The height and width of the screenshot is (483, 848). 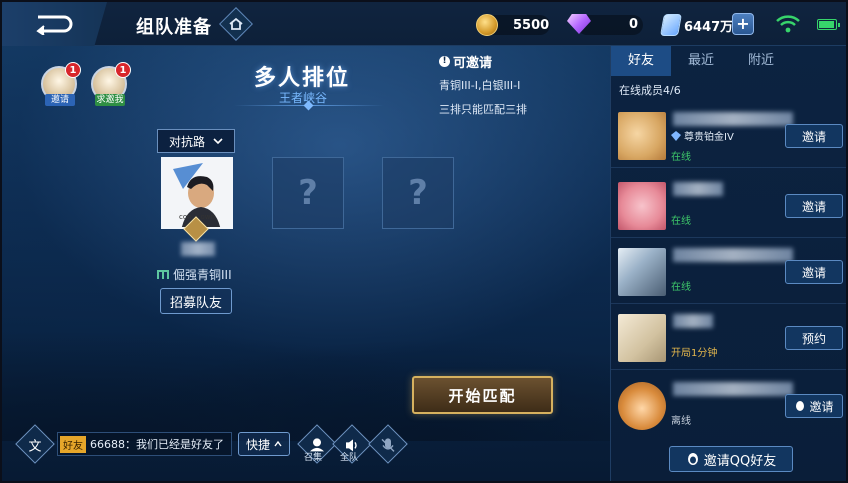 What do you see at coordinates (671, 25) in the screenshot?
I see `coupon-icon` at bounding box center [671, 25].